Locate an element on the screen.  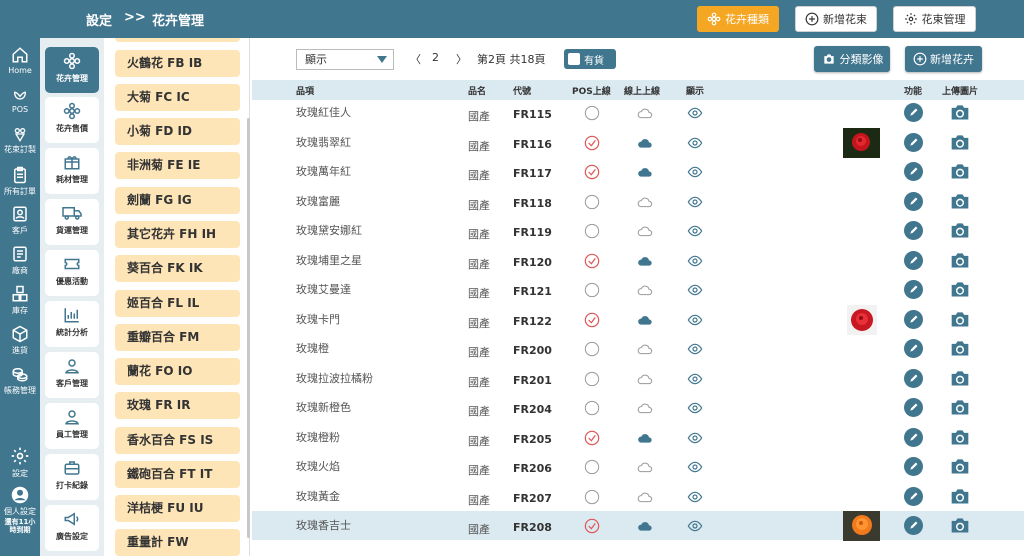
rail-vendor: 廠商 is located at coordinates (20, 260).